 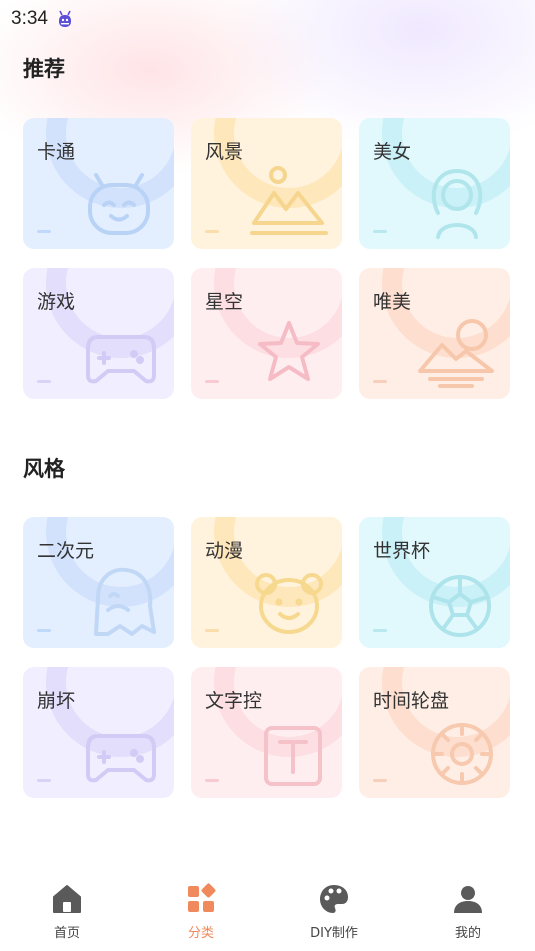 What do you see at coordinates (289, 603) in the screenshot?
I see `bear-face-icon` at bounding box center [289, 603].